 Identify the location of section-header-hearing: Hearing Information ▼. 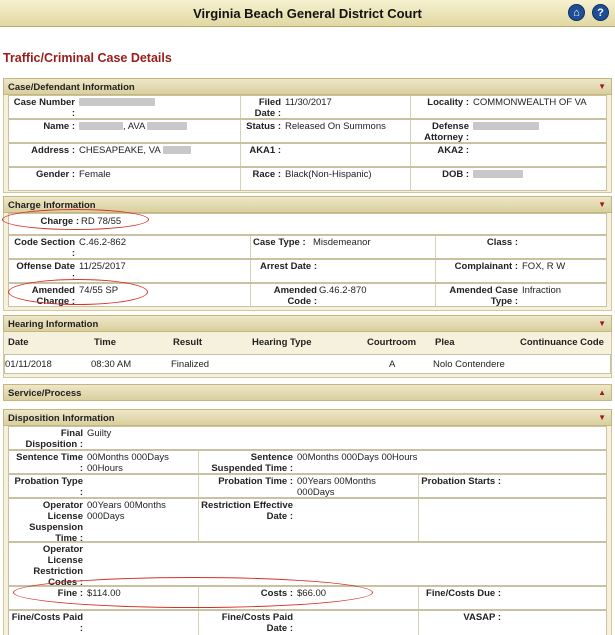
(307, 323).